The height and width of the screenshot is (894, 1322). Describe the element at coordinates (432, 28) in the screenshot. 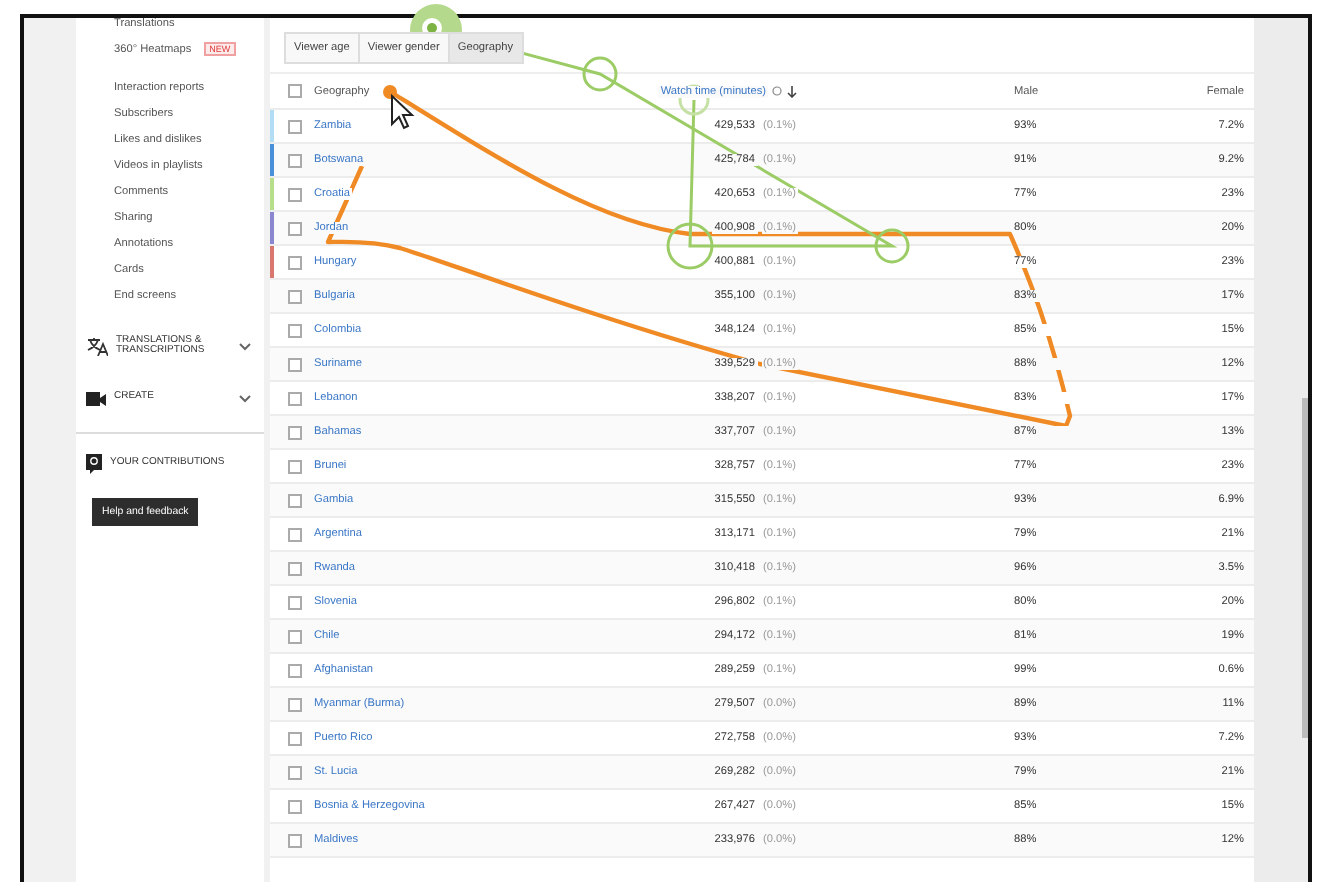

I see `eye-icon` at that location.